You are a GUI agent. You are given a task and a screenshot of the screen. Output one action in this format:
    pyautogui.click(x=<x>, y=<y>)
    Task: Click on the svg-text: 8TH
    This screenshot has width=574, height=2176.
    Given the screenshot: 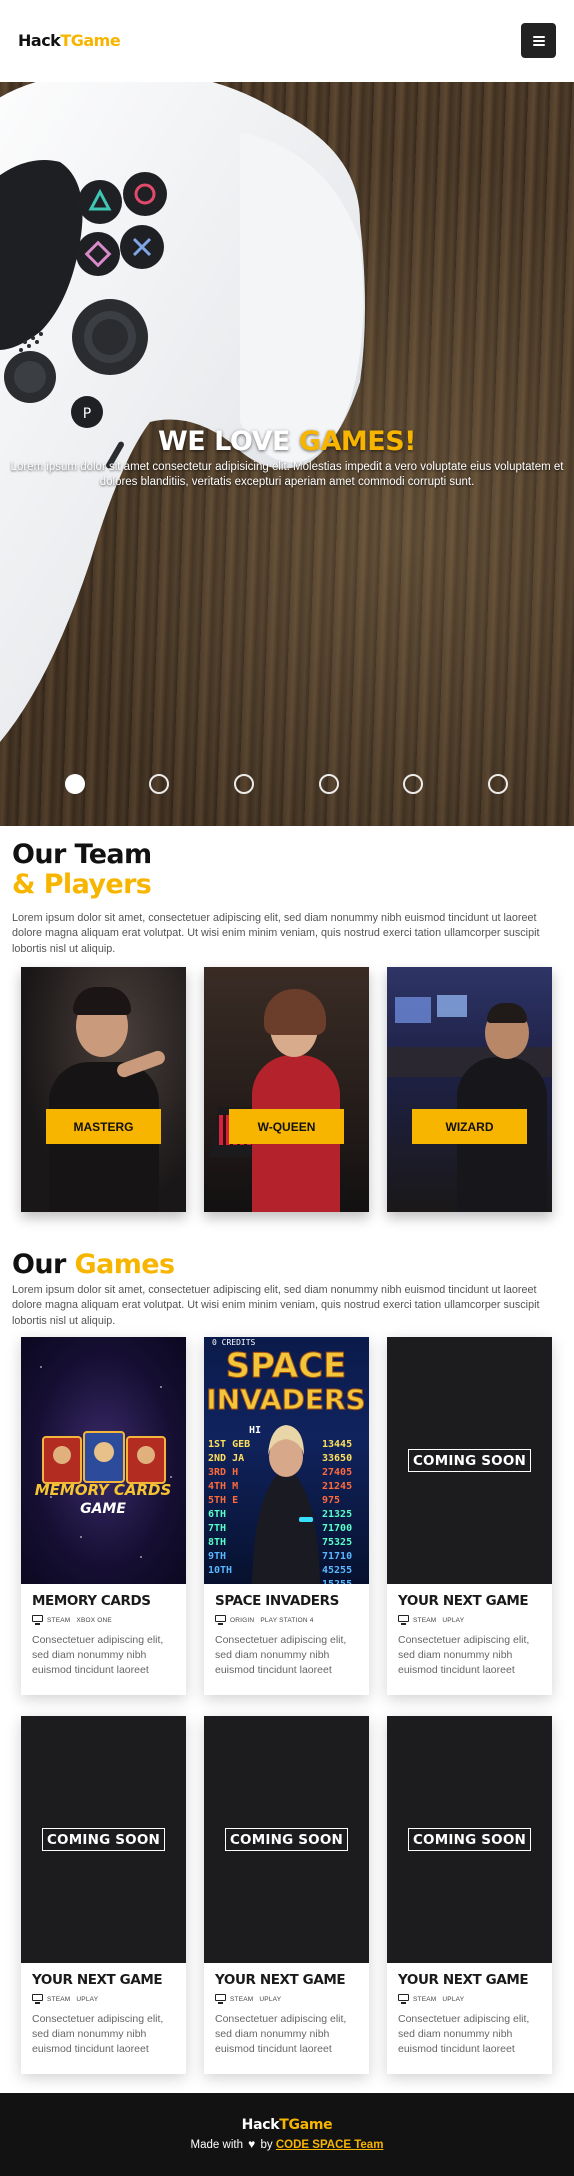 What is the action you would take?
    pyautogui.click(x=217, y=1542)
    